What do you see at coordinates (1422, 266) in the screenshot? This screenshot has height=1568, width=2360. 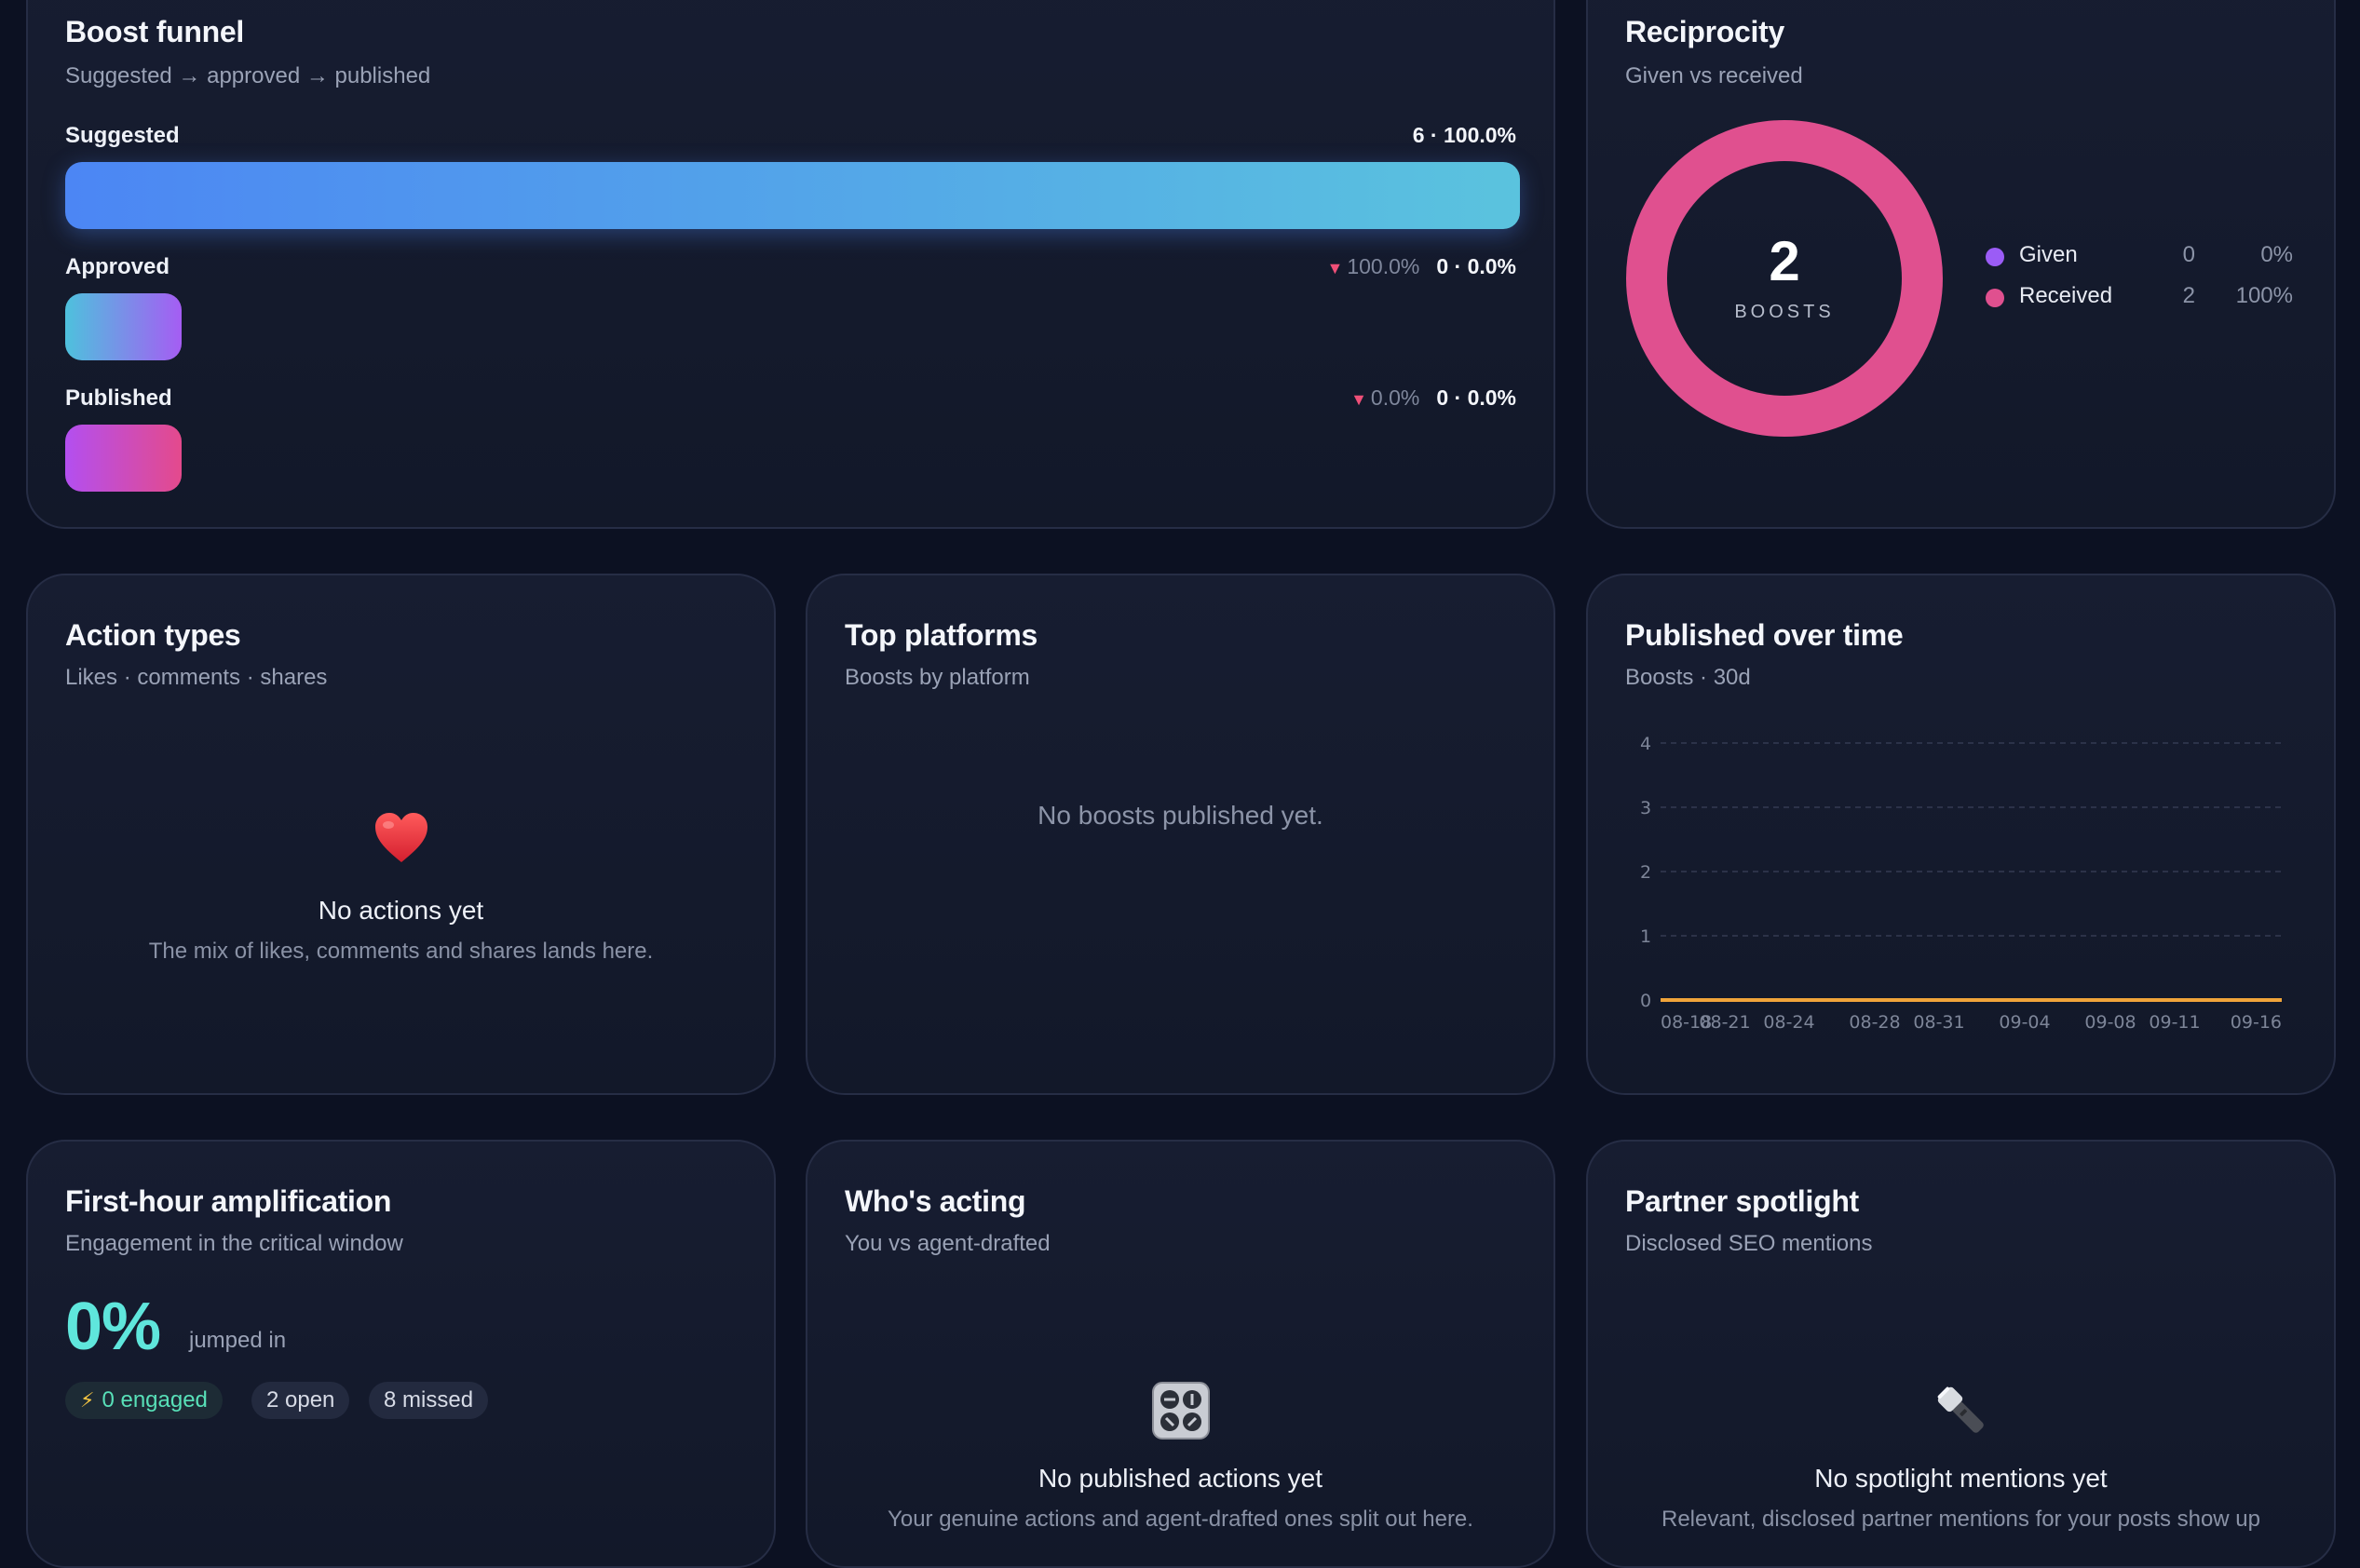 I see `funnel-stage-stats: ▼ 100.0% 0 · 0.0%` at bounding box center [1422, 266].